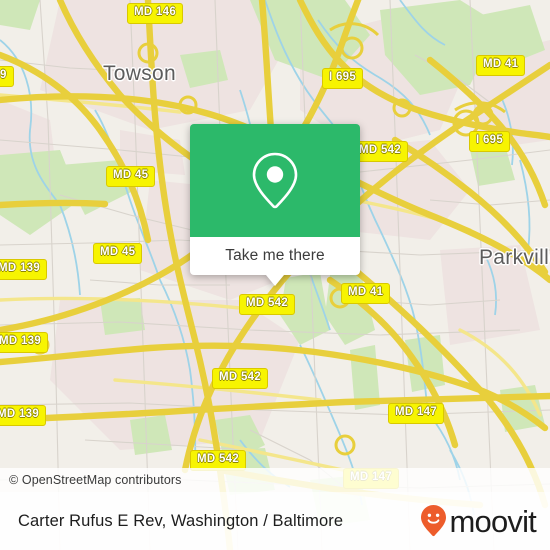  Describe the element at coordinates (7, 76) in the screenshot. I see `shield-edge-partial: 9` at that location.